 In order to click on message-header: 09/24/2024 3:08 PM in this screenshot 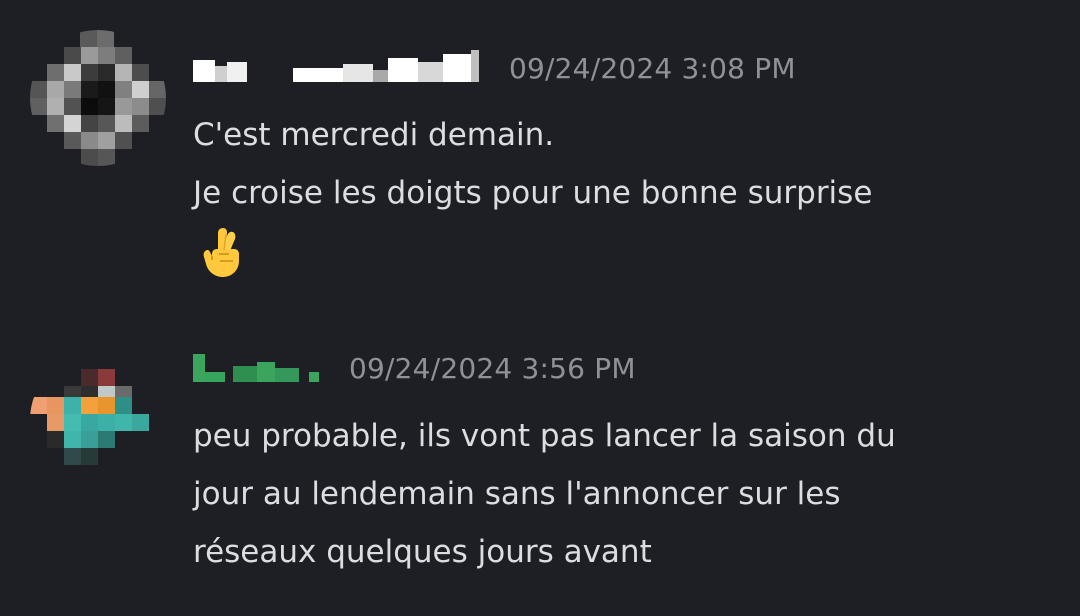, I will do `click(494, 68)`.